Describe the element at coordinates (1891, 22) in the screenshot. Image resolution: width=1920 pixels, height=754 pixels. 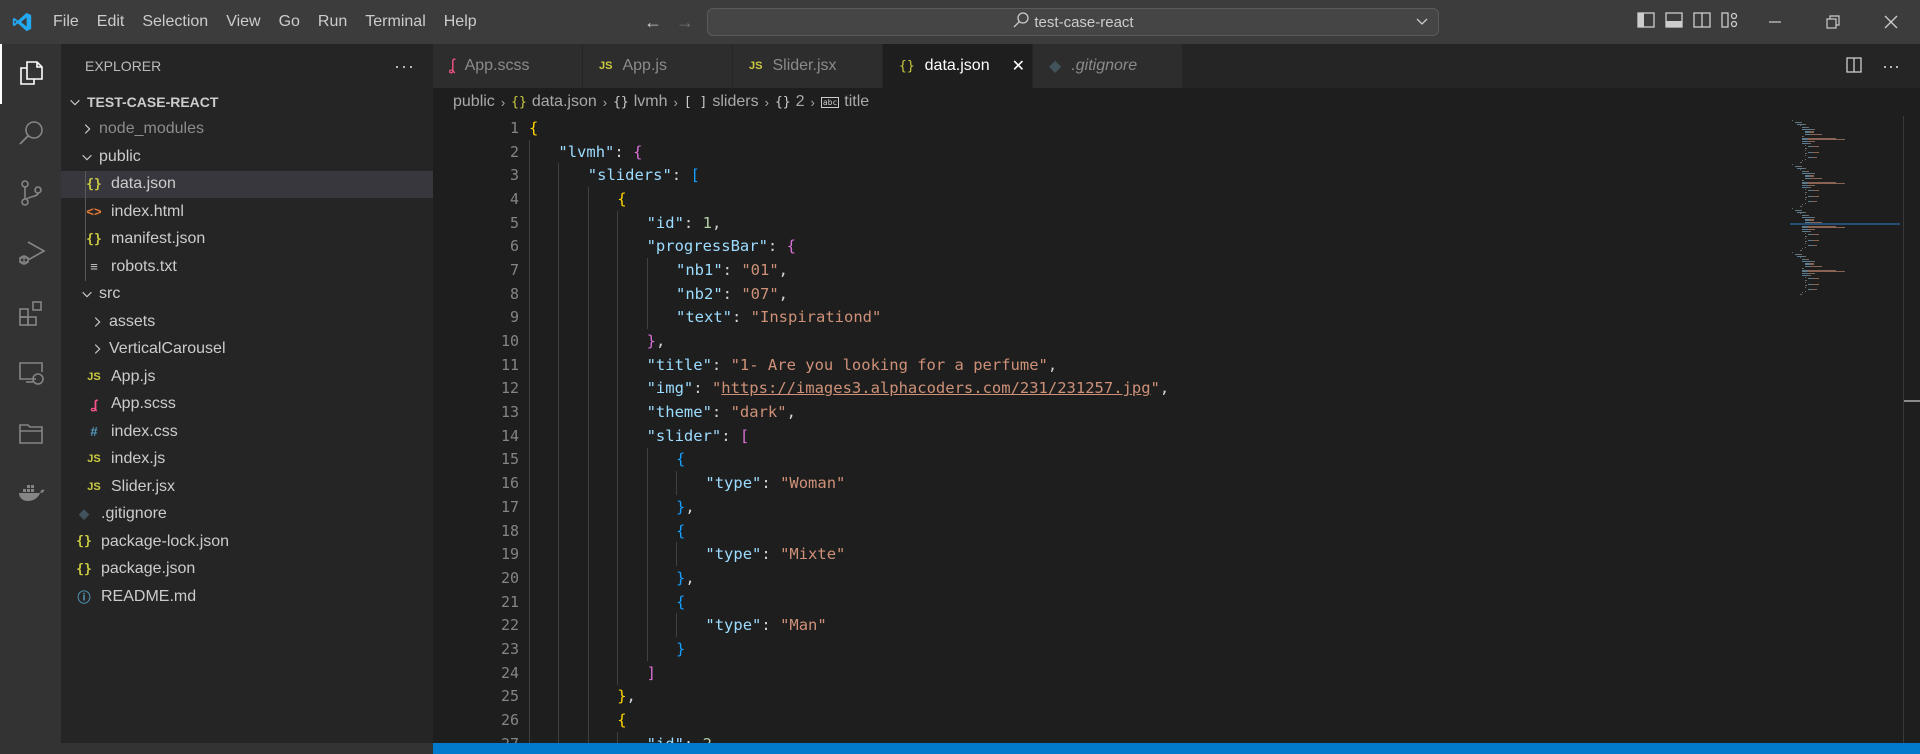
I see `close-window-button` at that location.